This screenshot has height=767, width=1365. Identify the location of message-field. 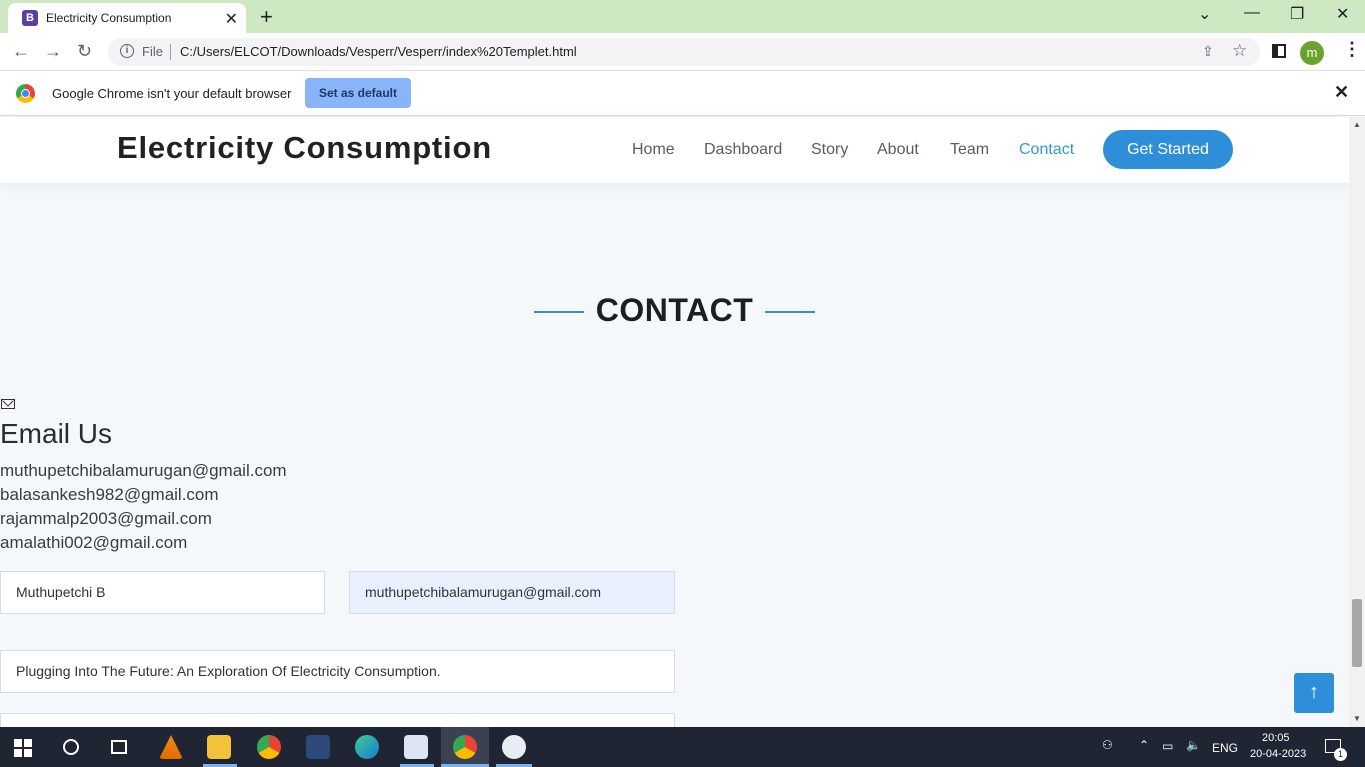
(337, 720).